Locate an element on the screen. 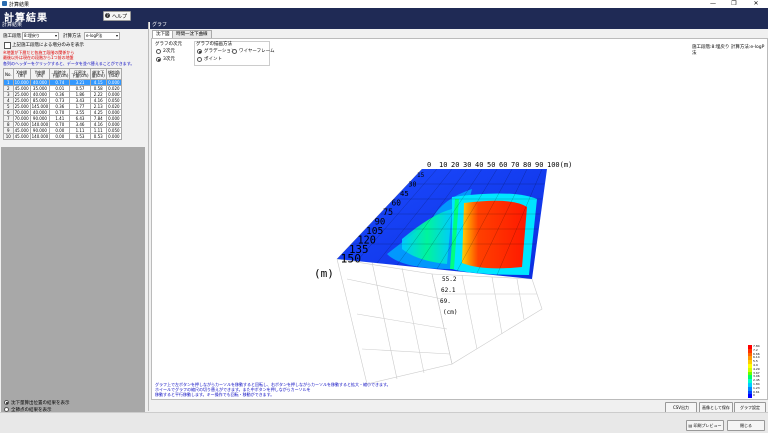  print-preview-label: 印刷プレビュー is located at coordinates (707, 425).